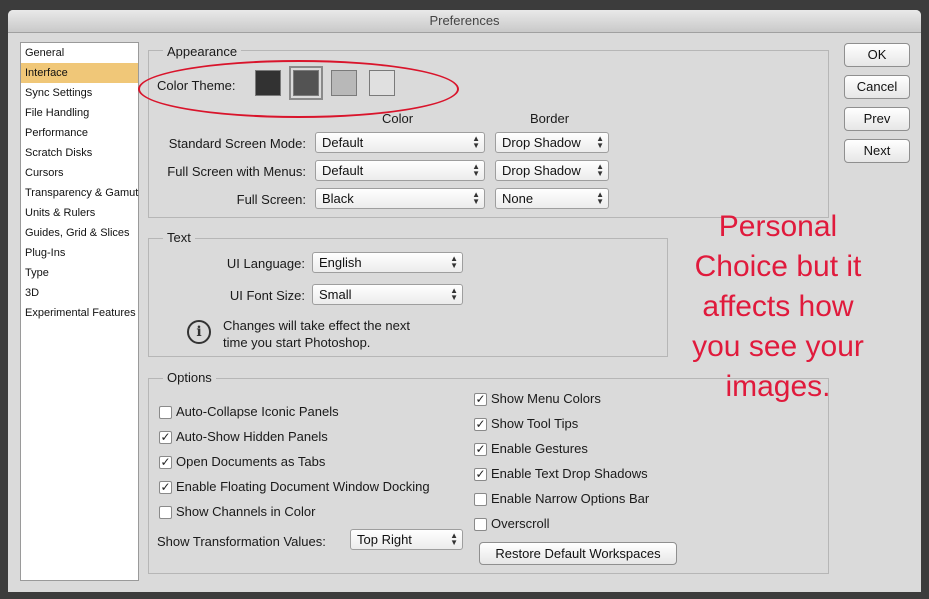 This screenshot has height=599, width=929. What do you see at coordinates (246, 511) in the screenshot?
I see `checkbox-label: Show Channels in Color` at bounding box center [246, 511].